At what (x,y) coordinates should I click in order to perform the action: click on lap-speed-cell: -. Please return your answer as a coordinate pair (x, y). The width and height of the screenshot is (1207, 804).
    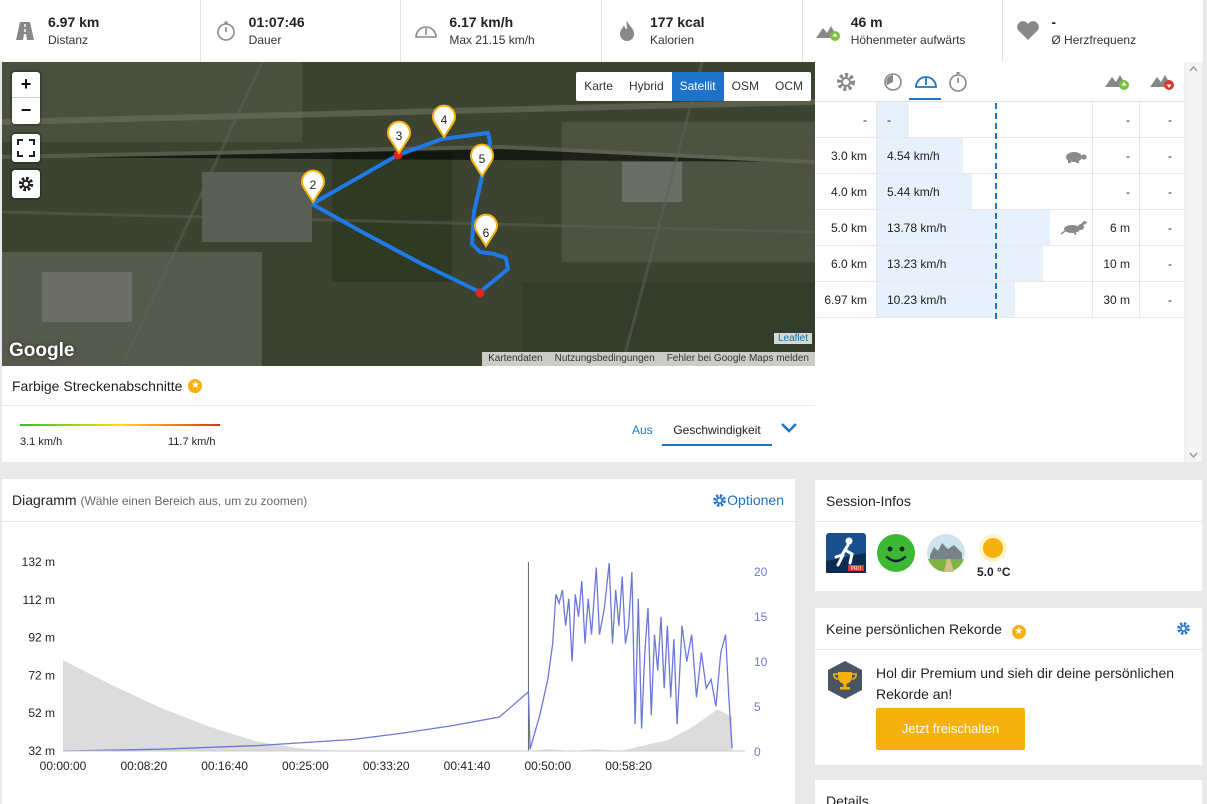
    Looking at the image, I should click on (985, 120).